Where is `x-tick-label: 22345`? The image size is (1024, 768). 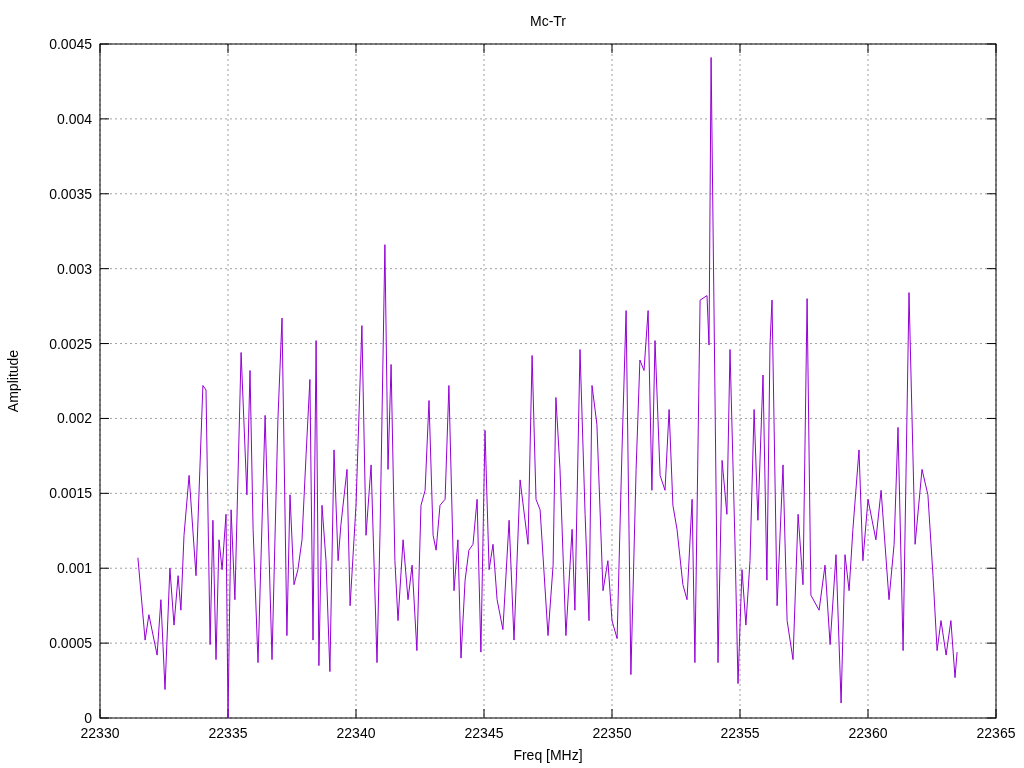 x-tick-label: 22345 is located at coordinates (484, 733).